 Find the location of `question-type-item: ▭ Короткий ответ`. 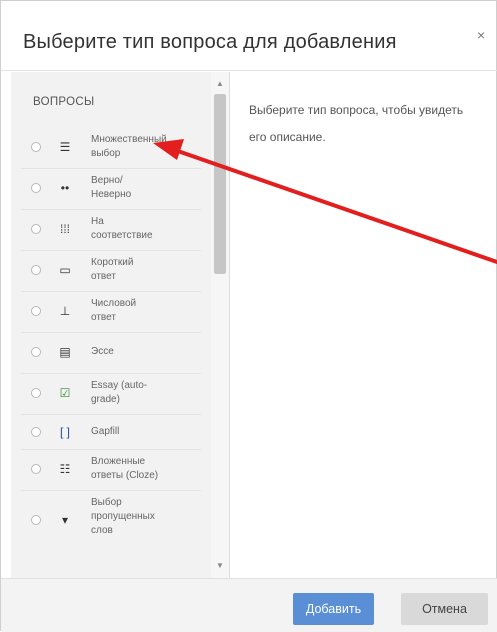

question-type-item: ▭ Короткий ответ is located at coordinates (111, 271).